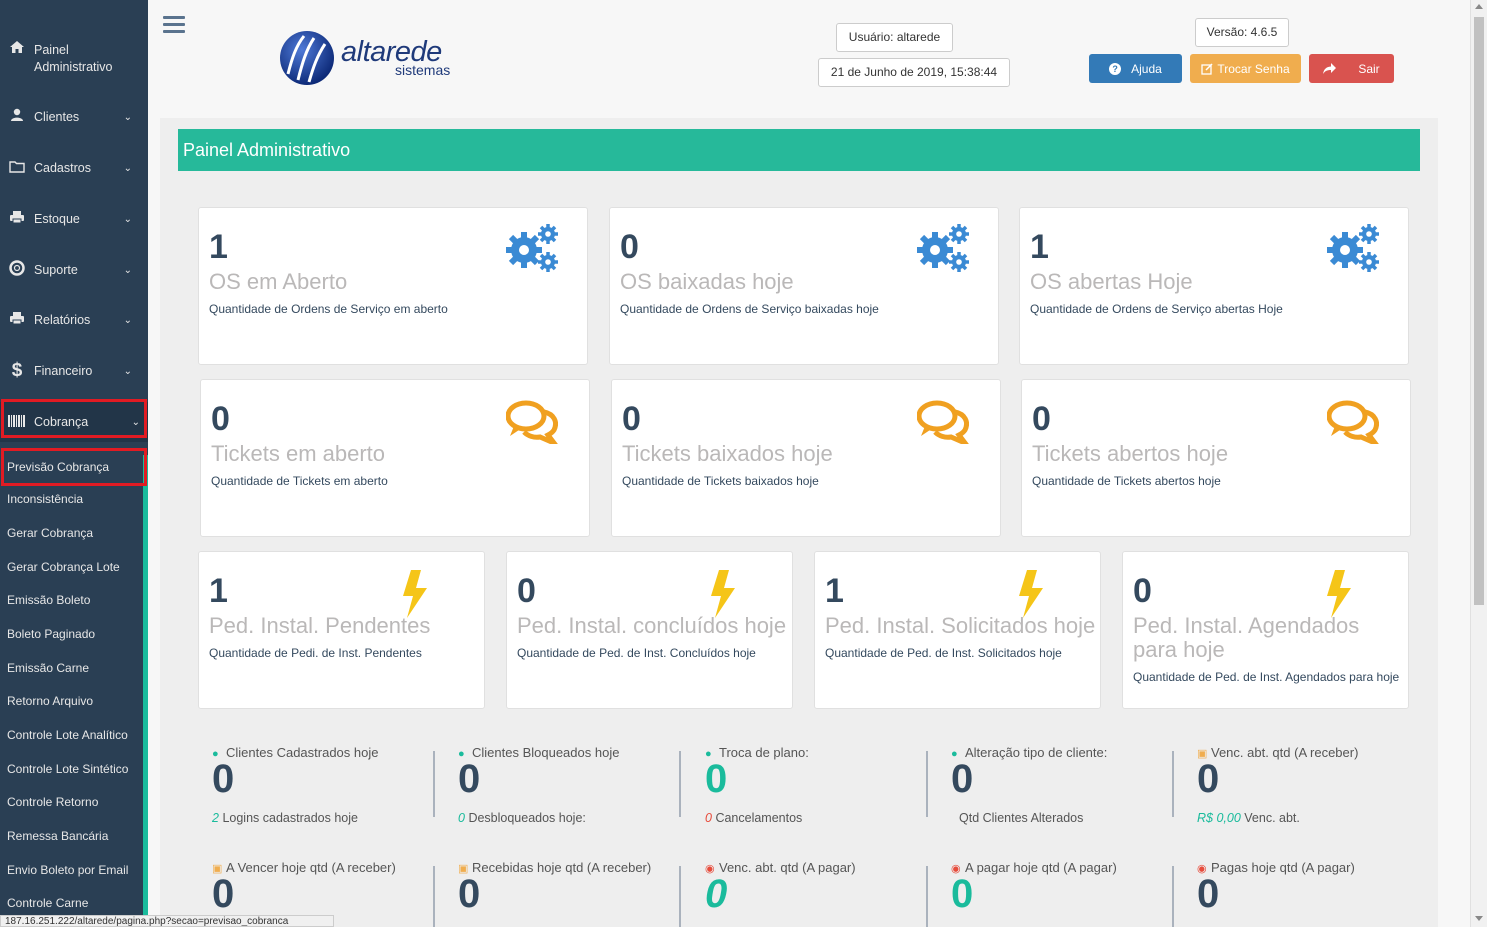 This screenshot has height=927, width=1487. What do you see at coordinates (290, 818) in the screenshot?
I see `stat-sub-label: Logins cadastrados hoje` at bounding box center [290, 818].